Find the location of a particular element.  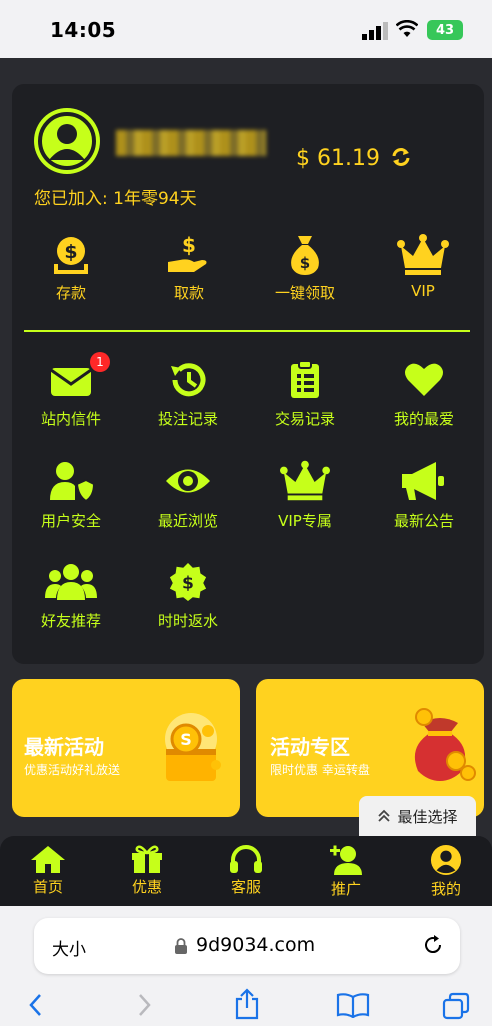

claim-all-button: $ 一键领取 is located at coordinates (305, 268).